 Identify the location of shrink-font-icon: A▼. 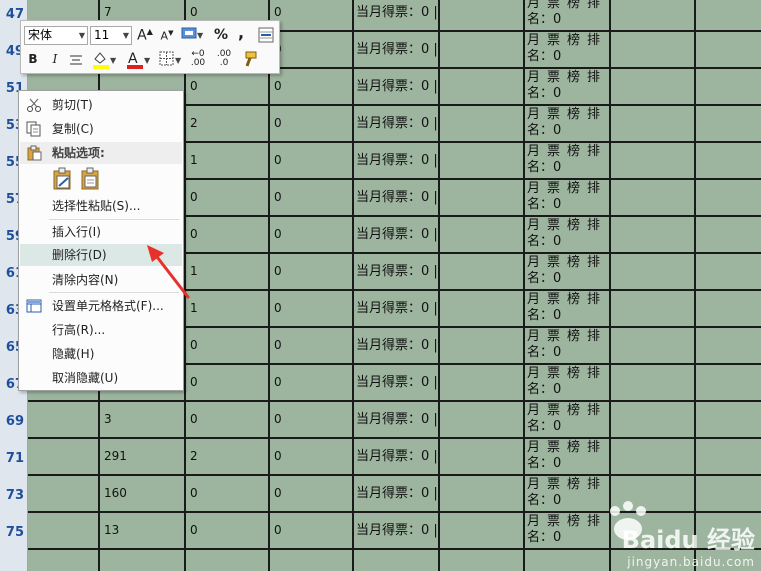
(167, 36).